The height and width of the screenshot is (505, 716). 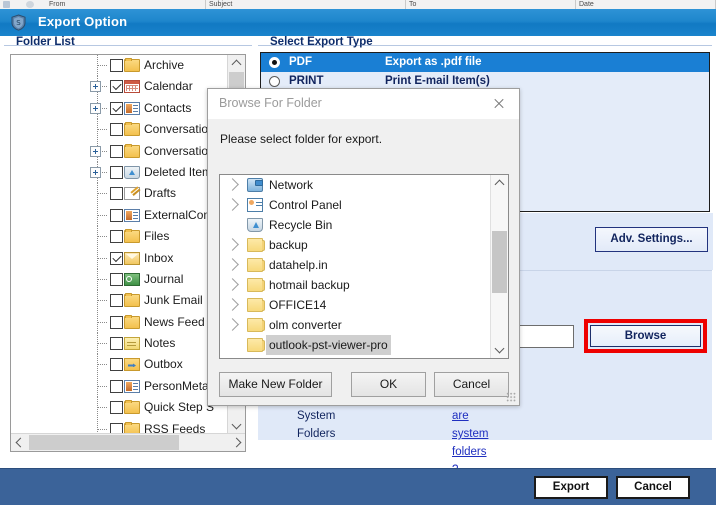 I want to click on browse-tree-item: outlook-pst-viewer-pro, so click(x=364, y=345).